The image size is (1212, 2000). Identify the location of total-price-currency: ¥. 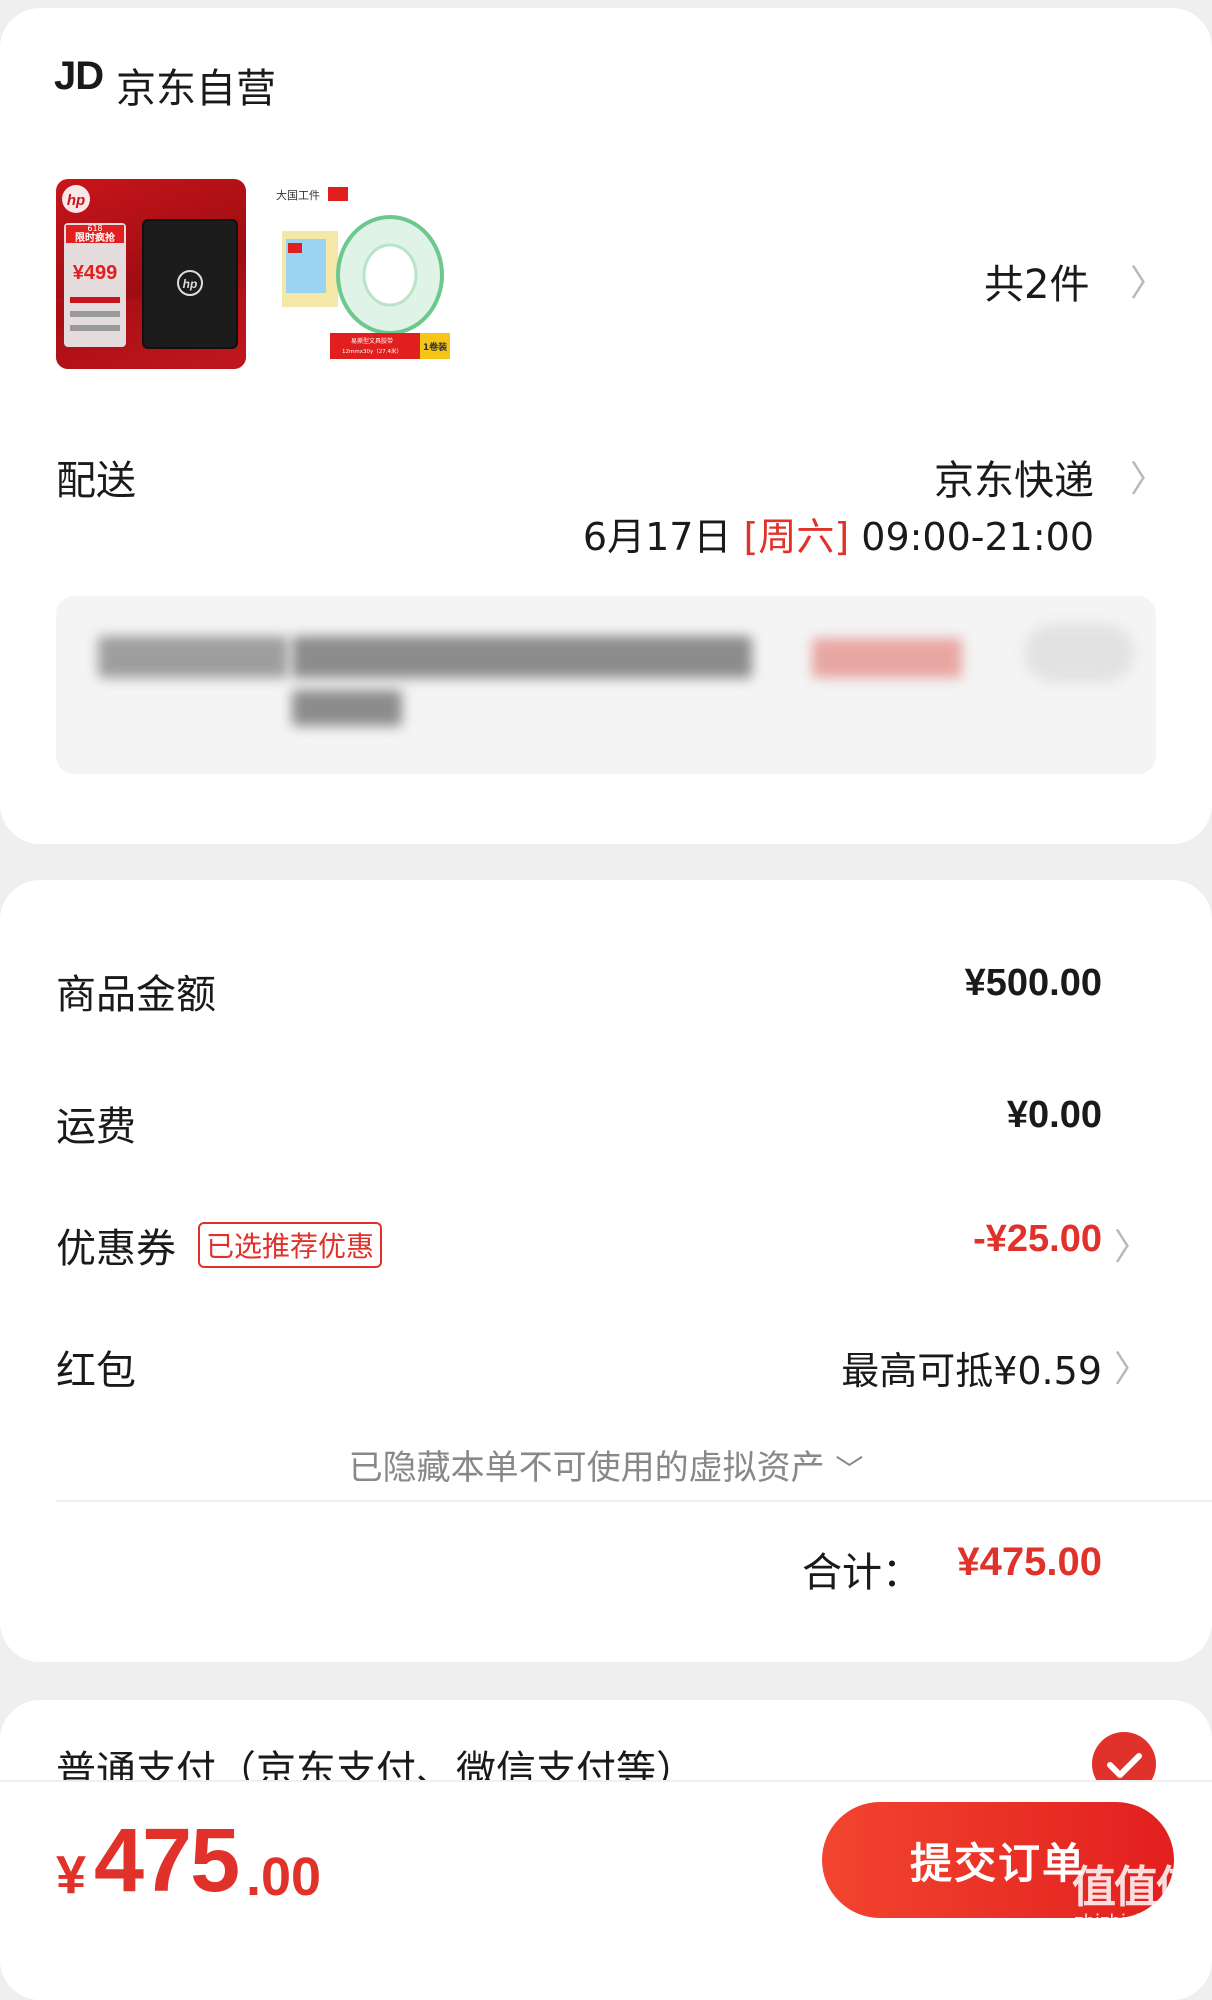
(71, 1875).